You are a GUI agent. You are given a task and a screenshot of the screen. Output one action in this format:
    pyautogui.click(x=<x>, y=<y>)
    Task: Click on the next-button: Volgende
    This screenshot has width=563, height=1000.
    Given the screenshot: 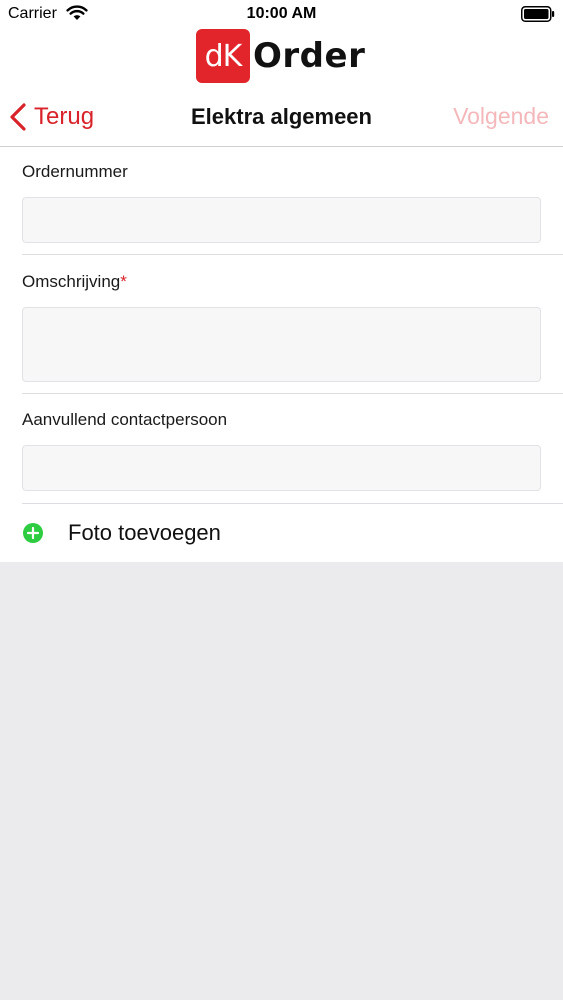 What is the action you would take?
    pyautogui.click(x=501, y=116)
    